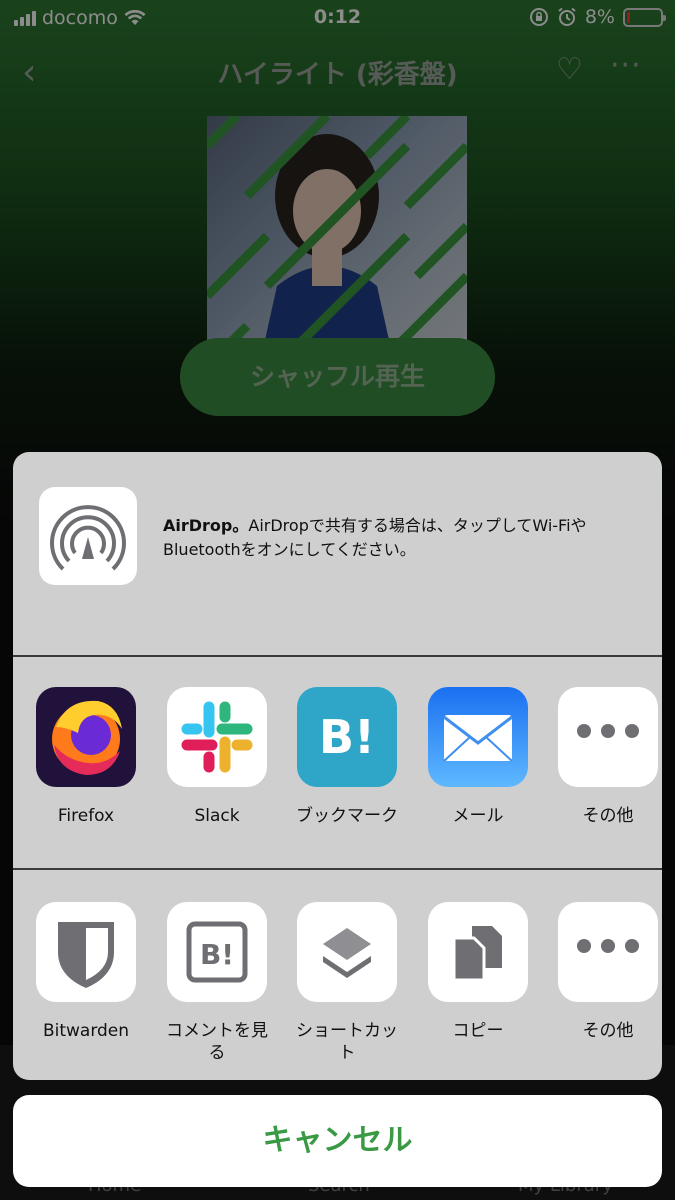 The height and width of the screenshot is (1200, 675). I want to click on app-label: Slack, so click(217, 816).